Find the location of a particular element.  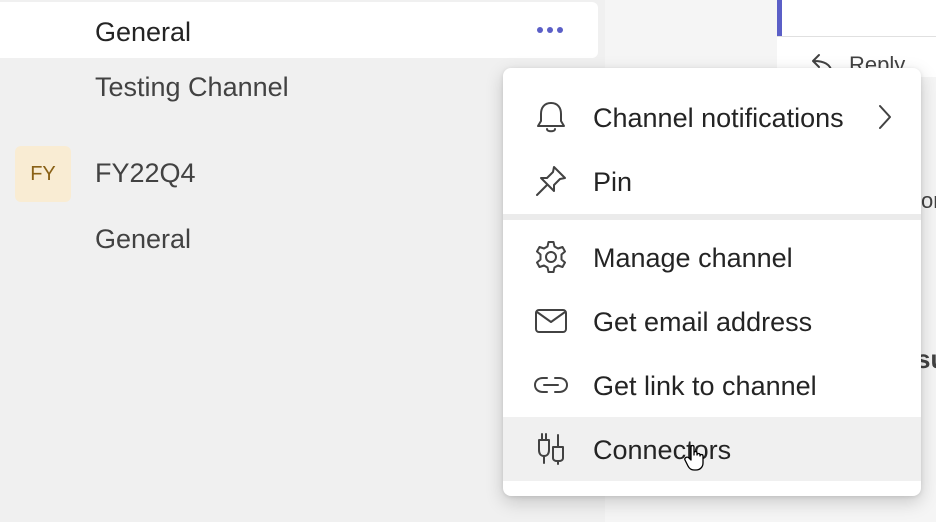

chevron-right-icon is located at coordinates (885, 117).